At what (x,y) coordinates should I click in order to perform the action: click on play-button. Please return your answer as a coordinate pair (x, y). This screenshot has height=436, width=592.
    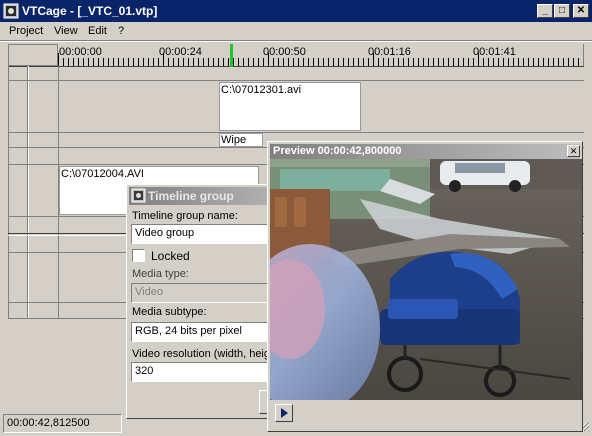
    Looking at the image, I should click on (284, 413).